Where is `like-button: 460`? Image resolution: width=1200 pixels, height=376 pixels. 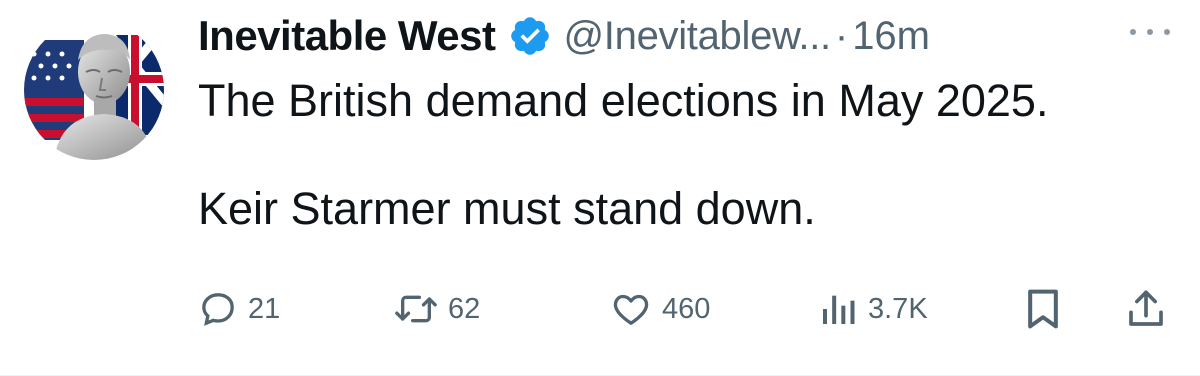 like-button: 460 is located at coordinates (660, 309).